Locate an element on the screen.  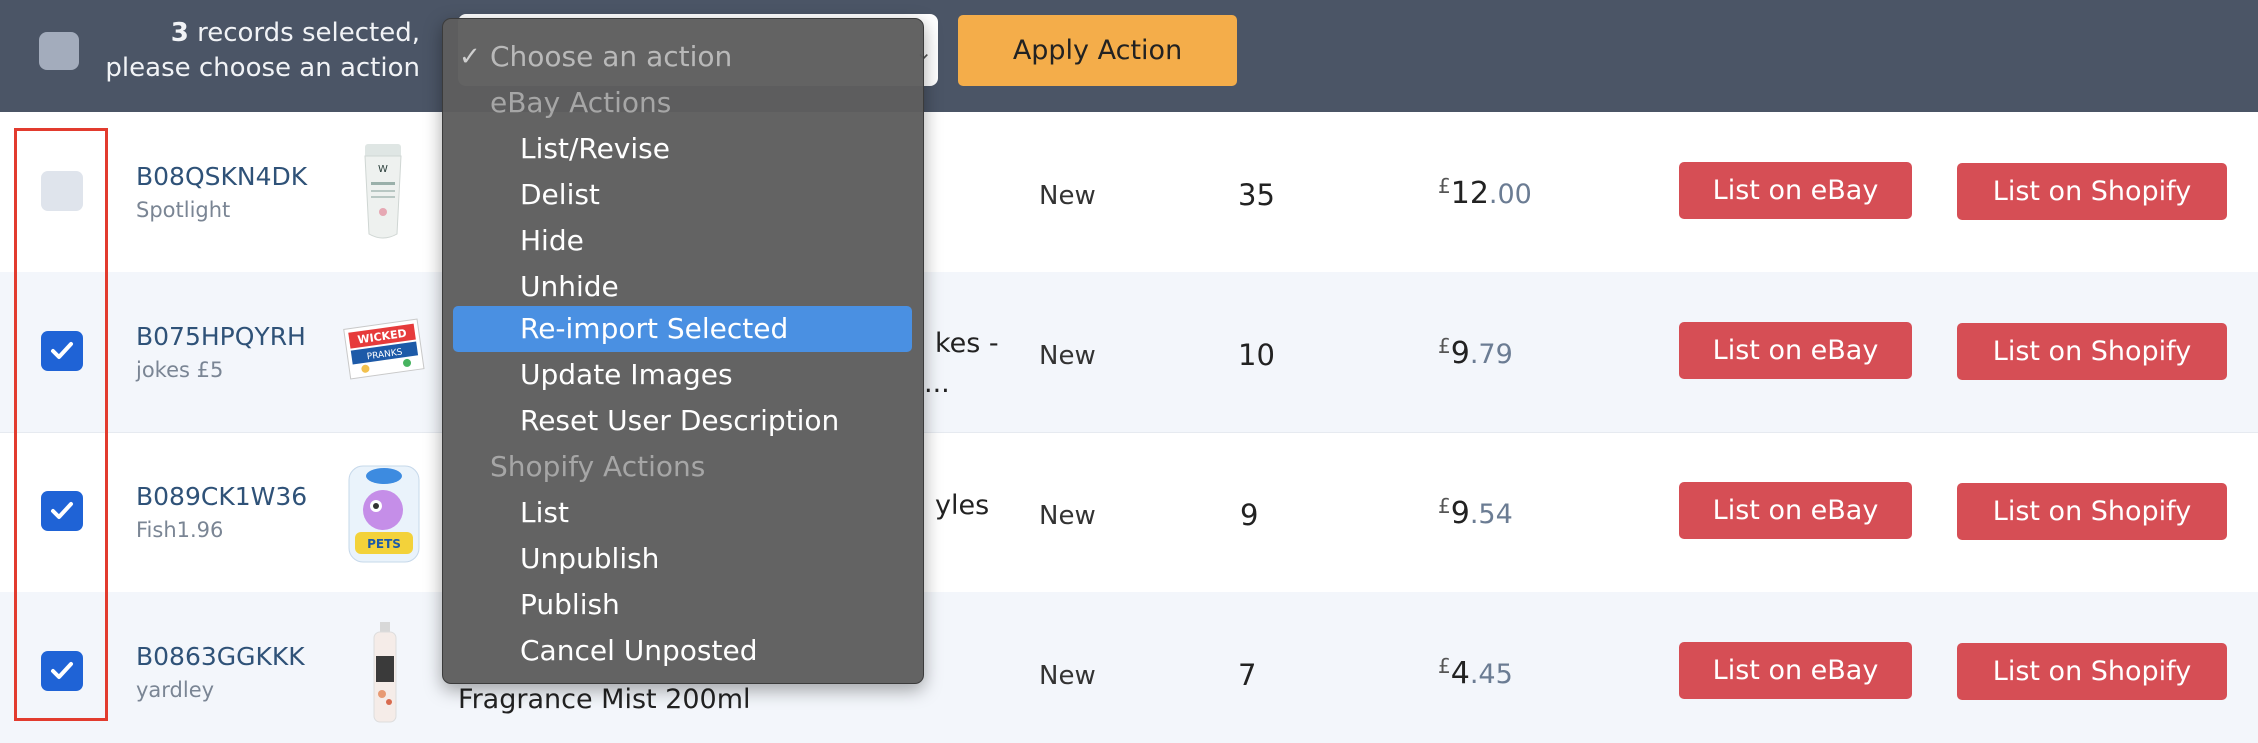
select-all-checkbox is located at coordinates (59, 51).